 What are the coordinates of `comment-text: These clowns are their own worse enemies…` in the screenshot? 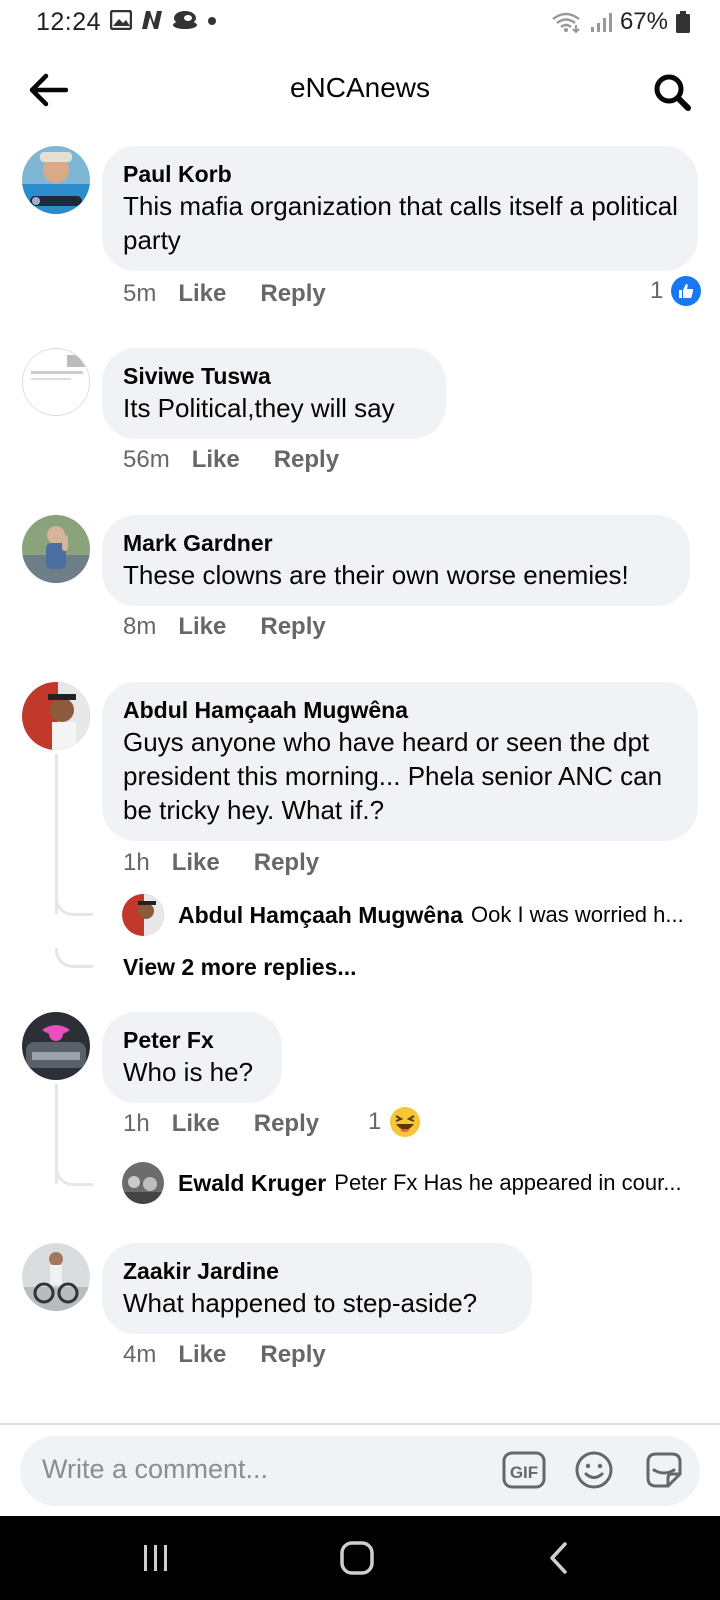 It's located at (376, 575).